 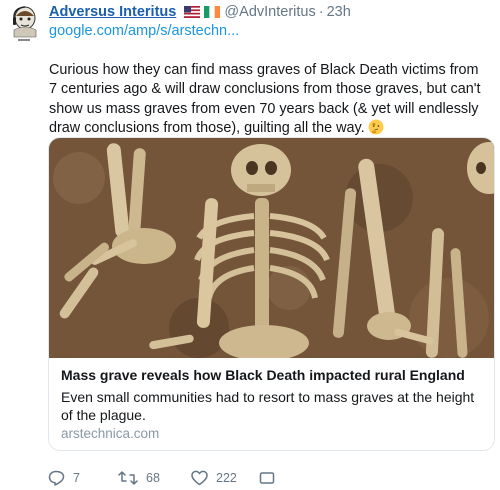 What do you see at coordinates (267, 478) in the screenshot?
I see `envelope-icon` at bounding box center [267, 478].